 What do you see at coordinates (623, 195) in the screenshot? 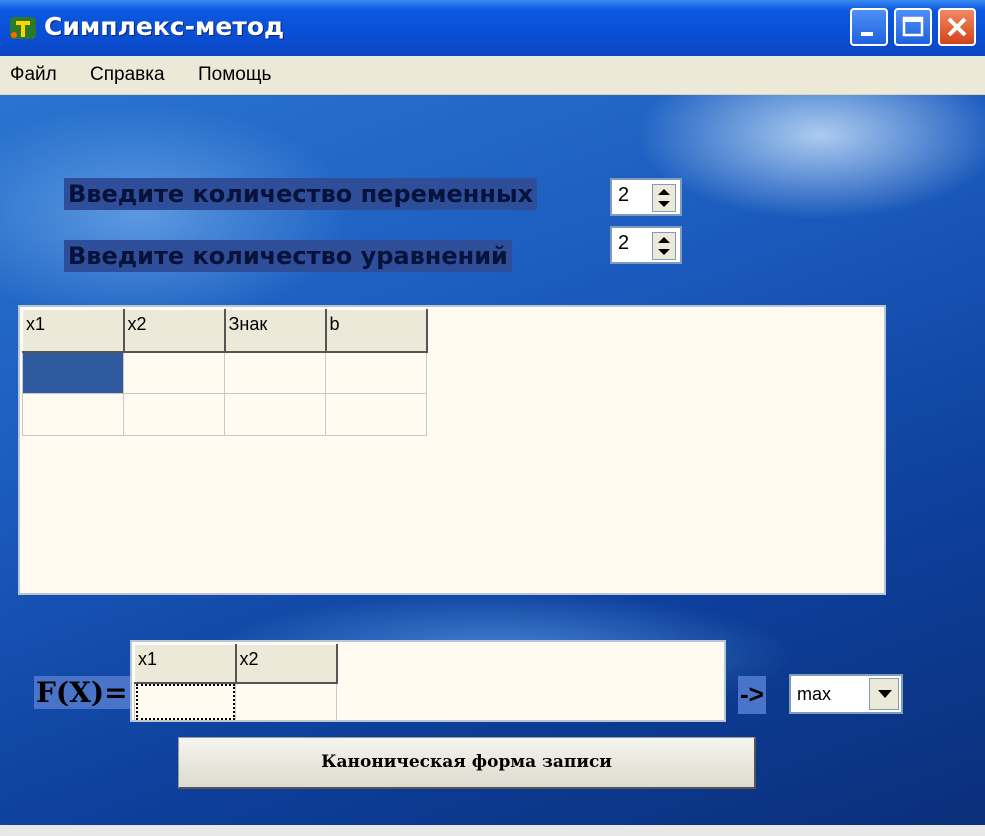
I see `variables-count-value: 2` at bounding box center [623, 195].